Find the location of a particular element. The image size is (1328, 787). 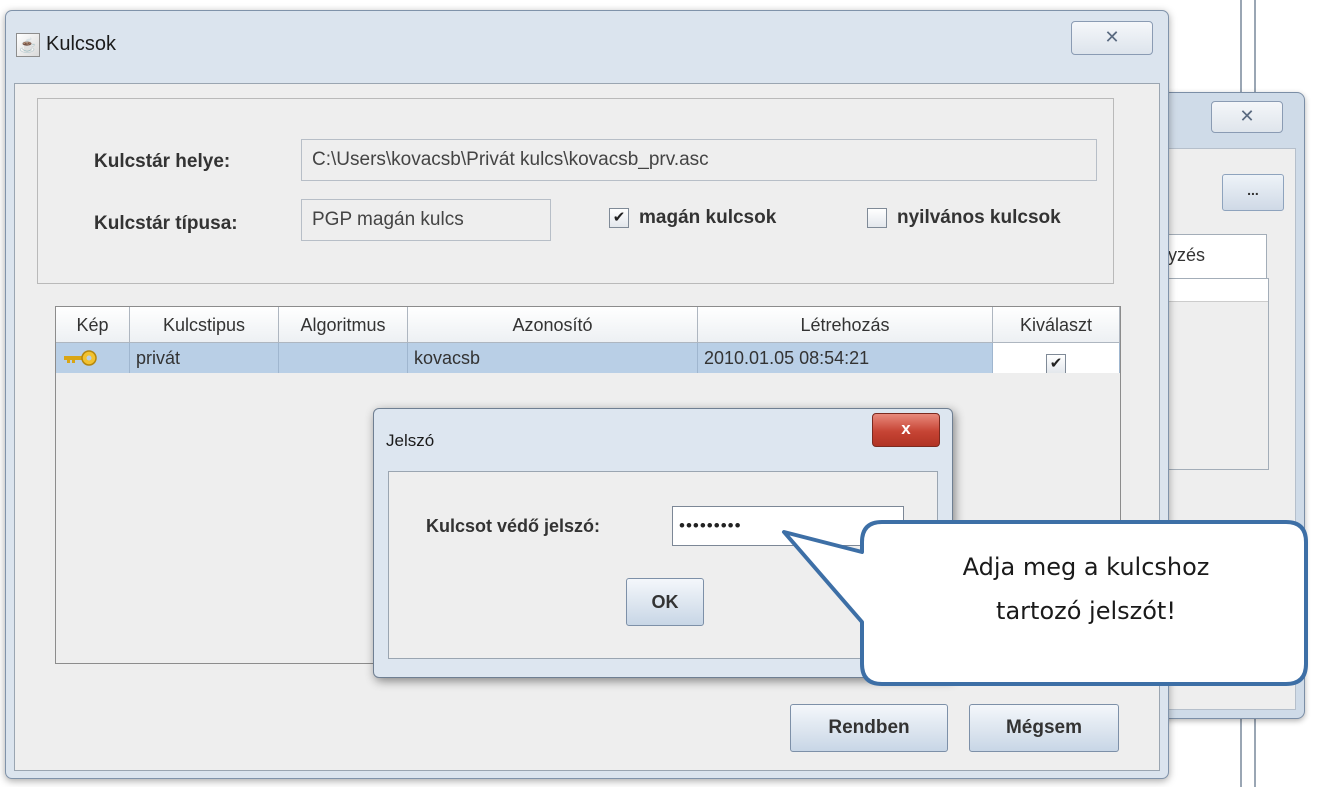

dialog-ok-button: OK is located at coordinates (665, 602).